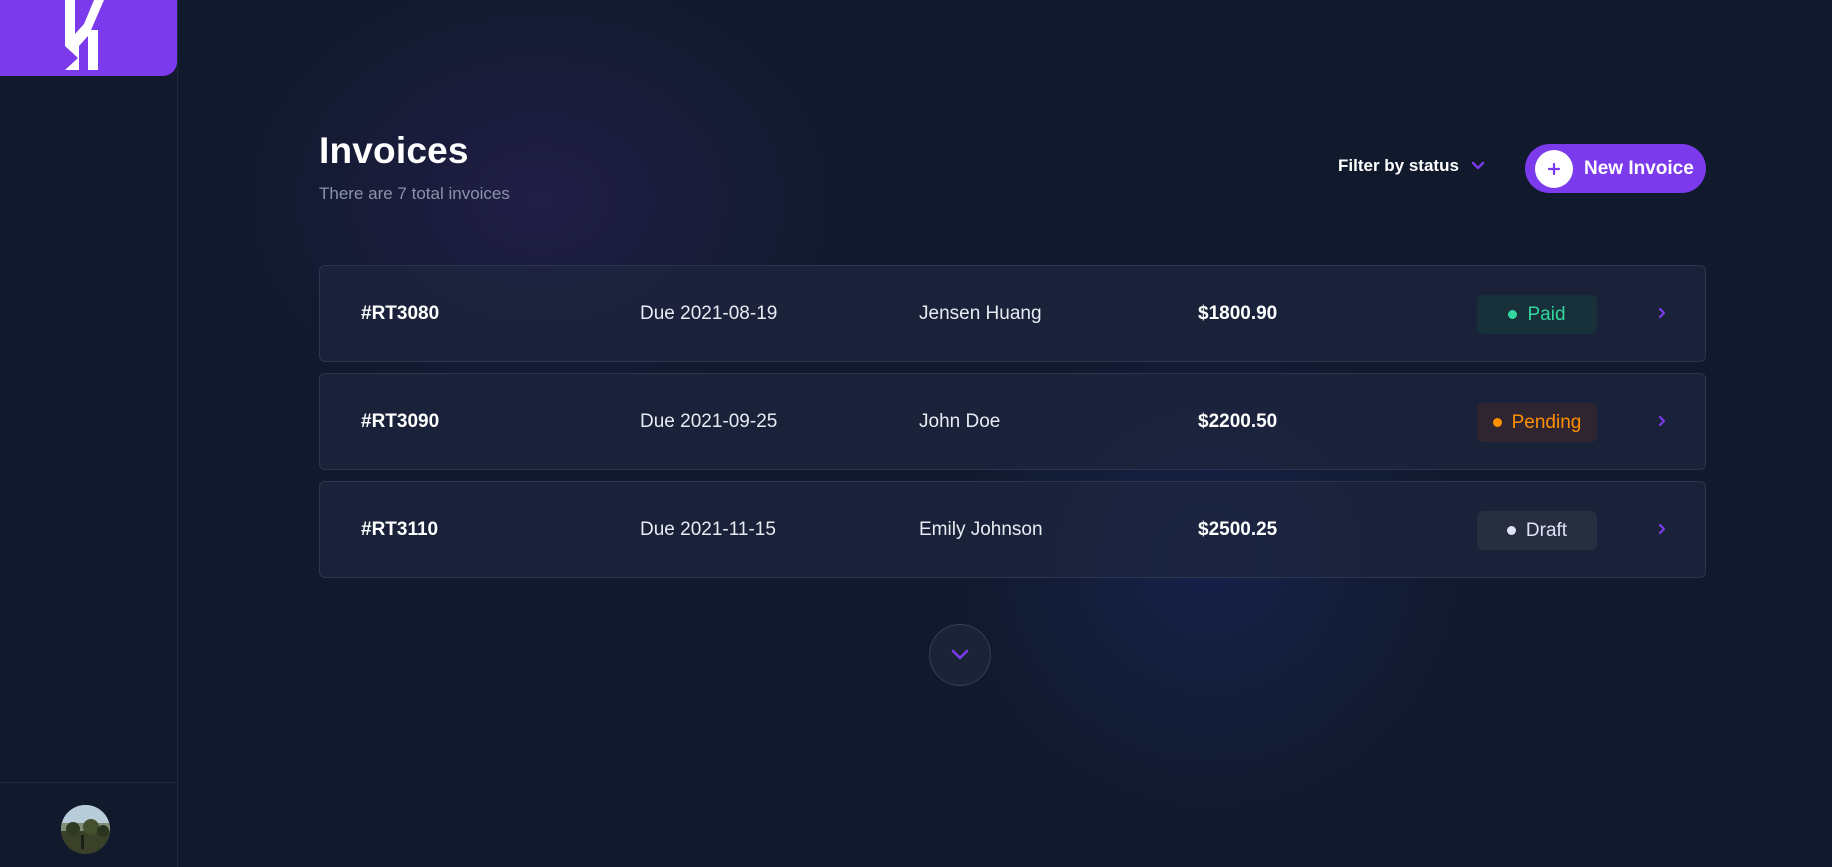 This screenshot has width=1832, height=867. I want to click on invoice-client: Emily Johnson, so click(981, 529).